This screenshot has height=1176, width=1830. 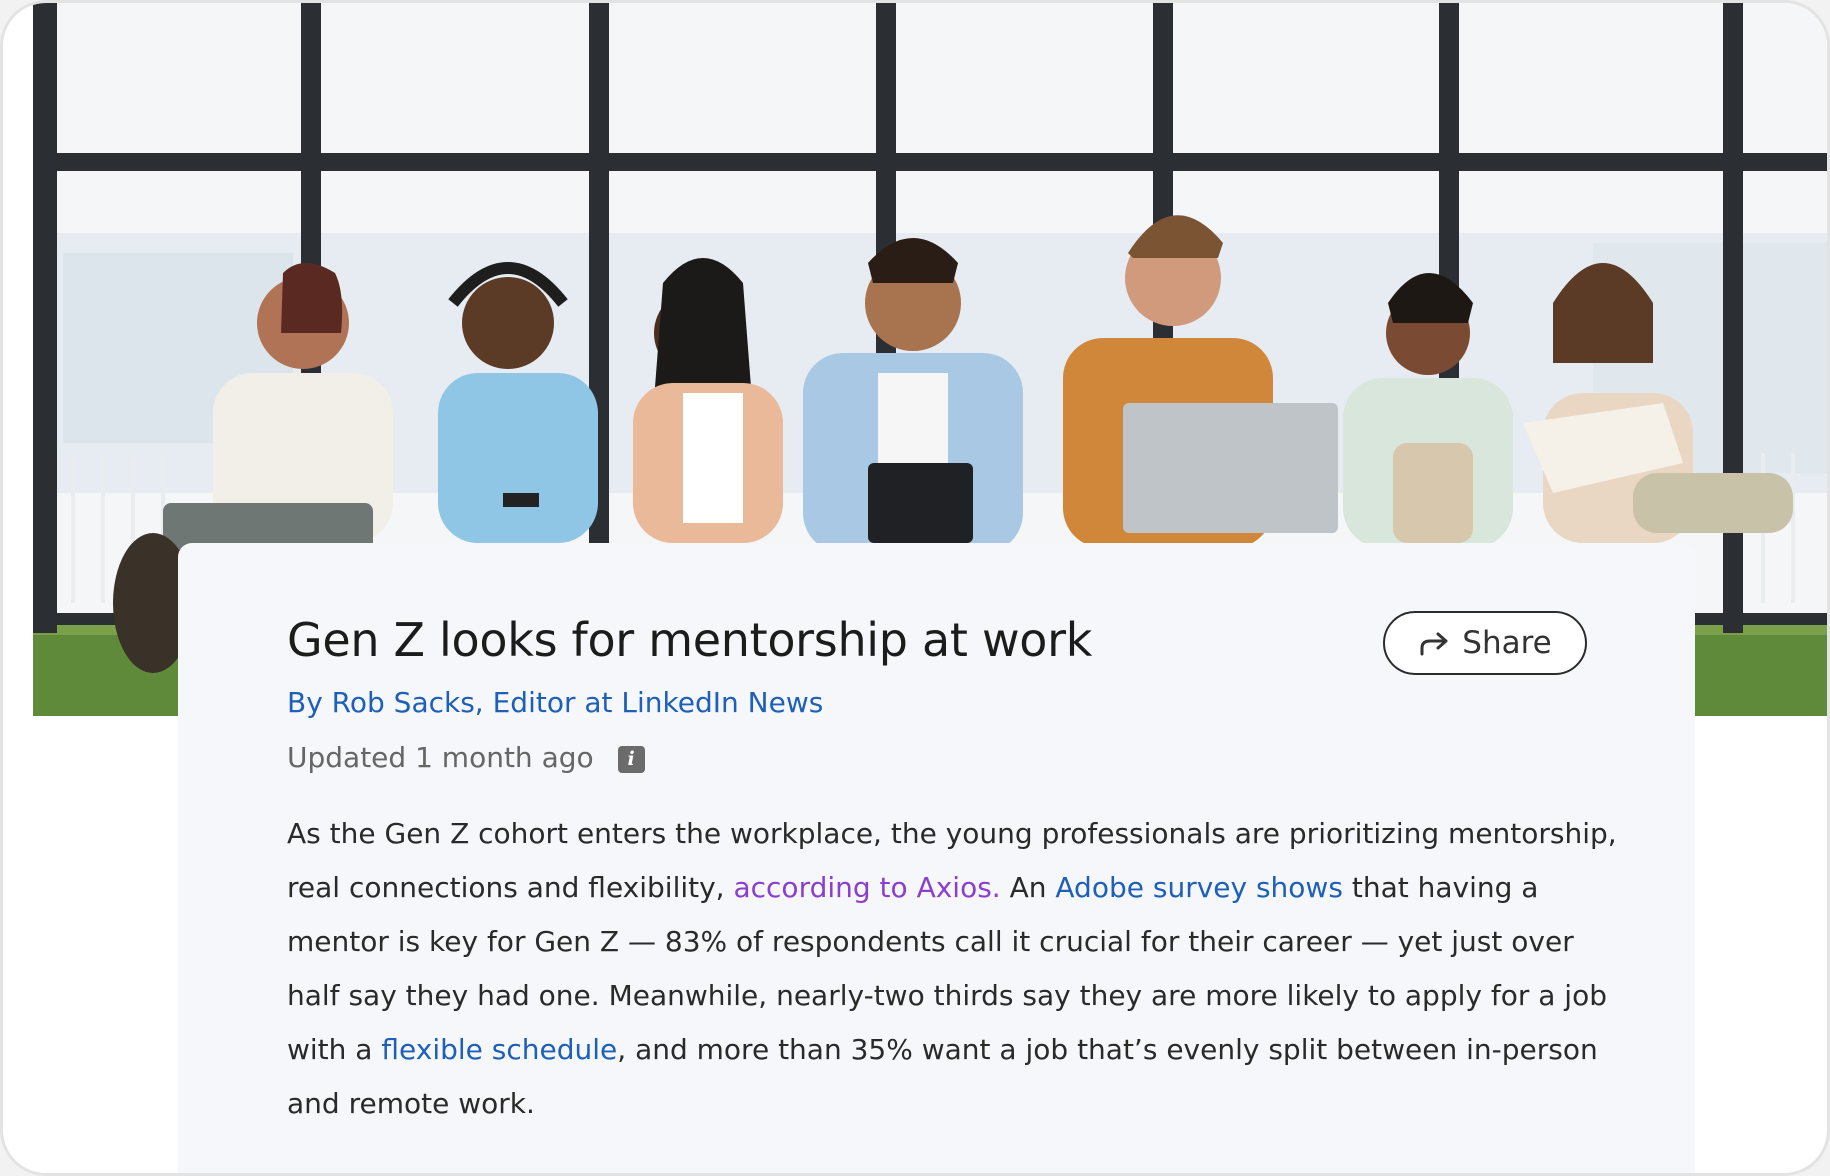 I want to click on share-button: Share, so click(x=1485, y=643).